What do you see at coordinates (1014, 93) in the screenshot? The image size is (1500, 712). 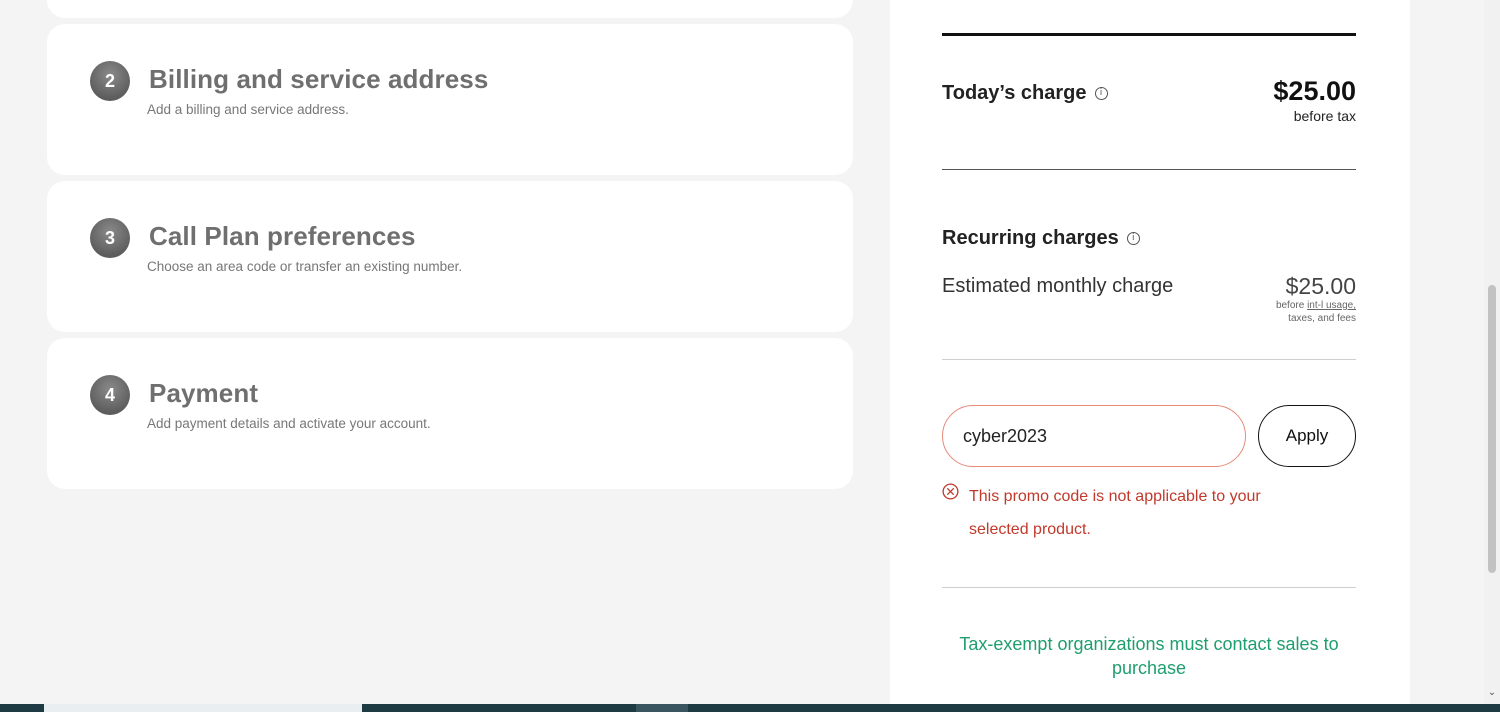 I see `todays-charge-label: Today’s charge` at bounding box center [1014, 93].